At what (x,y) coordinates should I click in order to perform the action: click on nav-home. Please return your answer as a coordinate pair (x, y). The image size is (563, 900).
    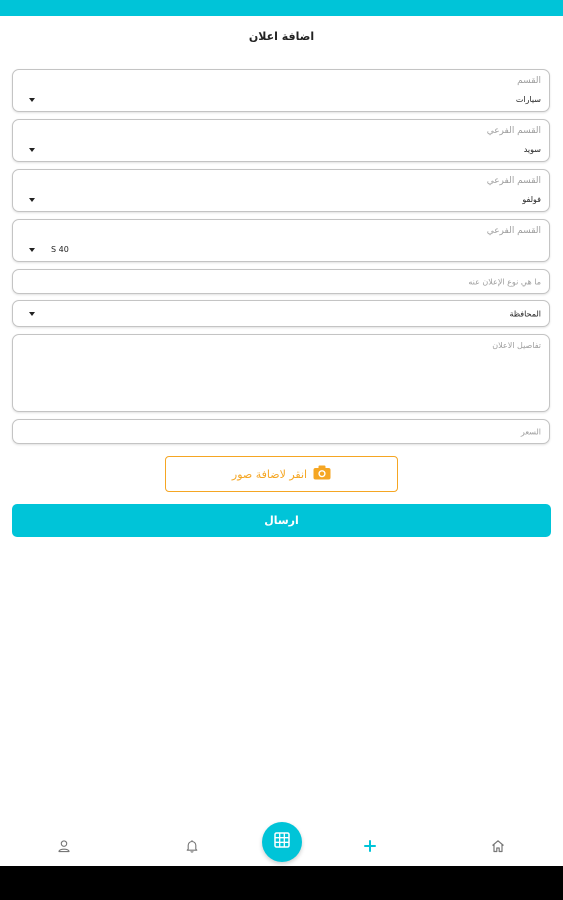
    Looking at the image, I should click on (498, 847).